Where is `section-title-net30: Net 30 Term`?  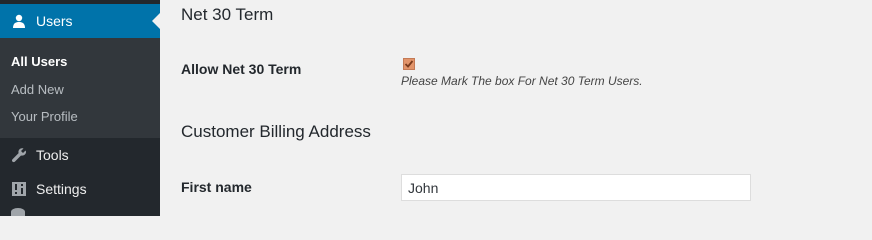
section-title-net30: Net 30 Term is located at coordinates (227, 14).